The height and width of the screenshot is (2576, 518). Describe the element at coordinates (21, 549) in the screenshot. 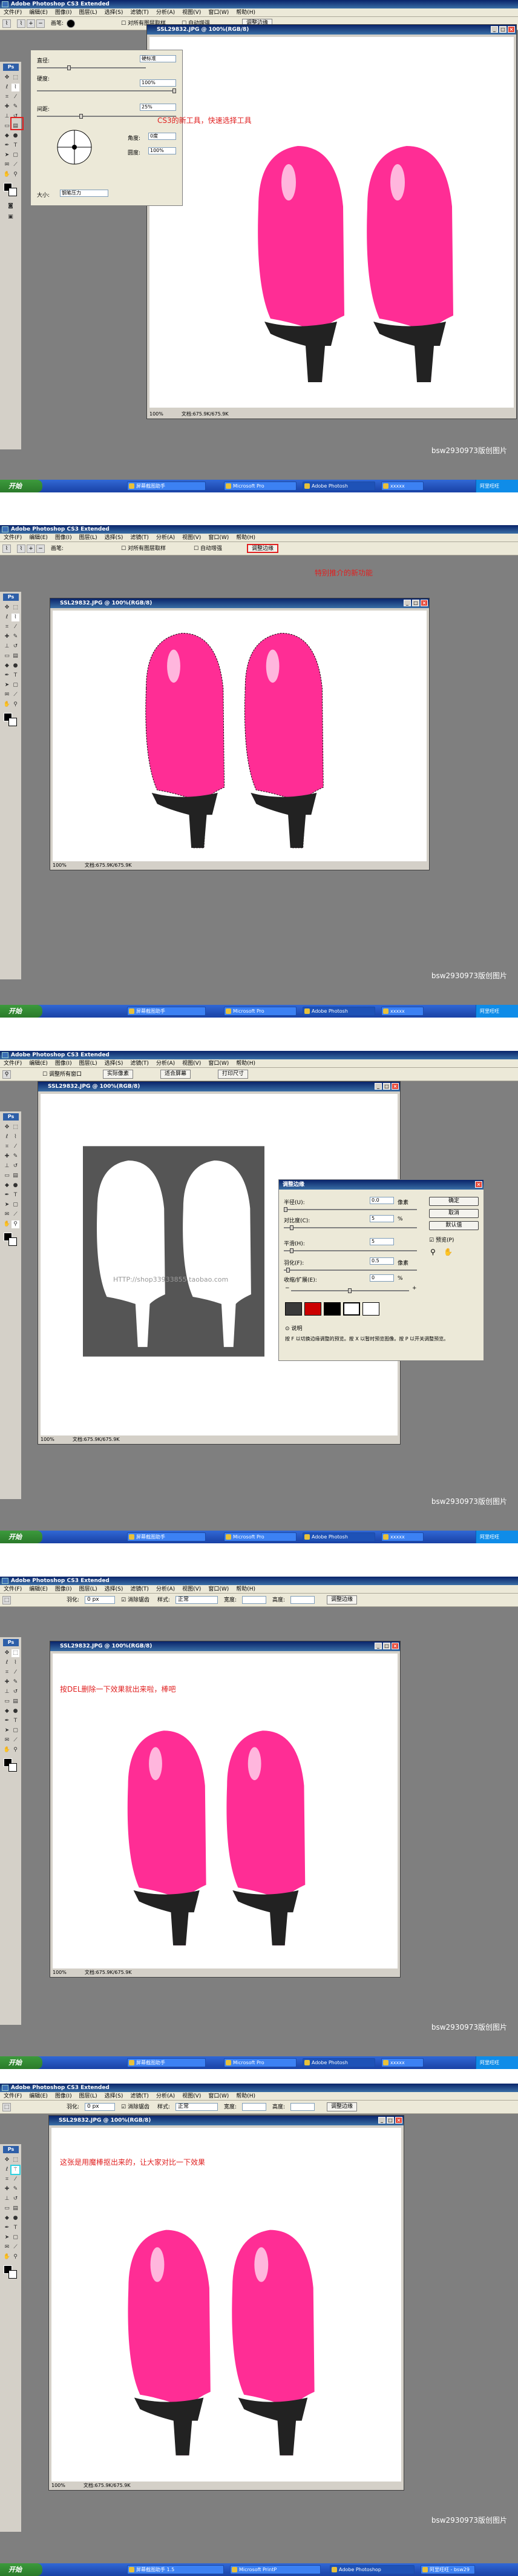

I see `new-selection-icon: ⌇` at that location.